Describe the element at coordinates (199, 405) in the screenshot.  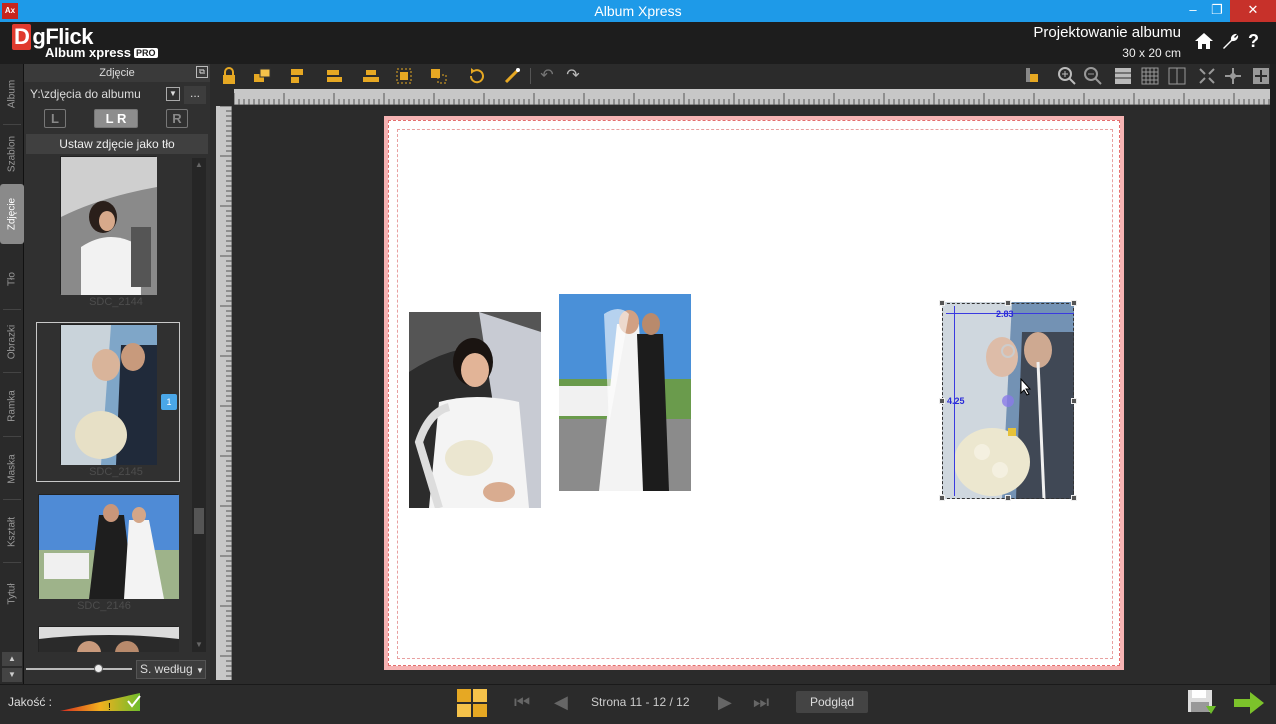
I see `thumbnail-scrollbar: ▲ ▼` at that location.